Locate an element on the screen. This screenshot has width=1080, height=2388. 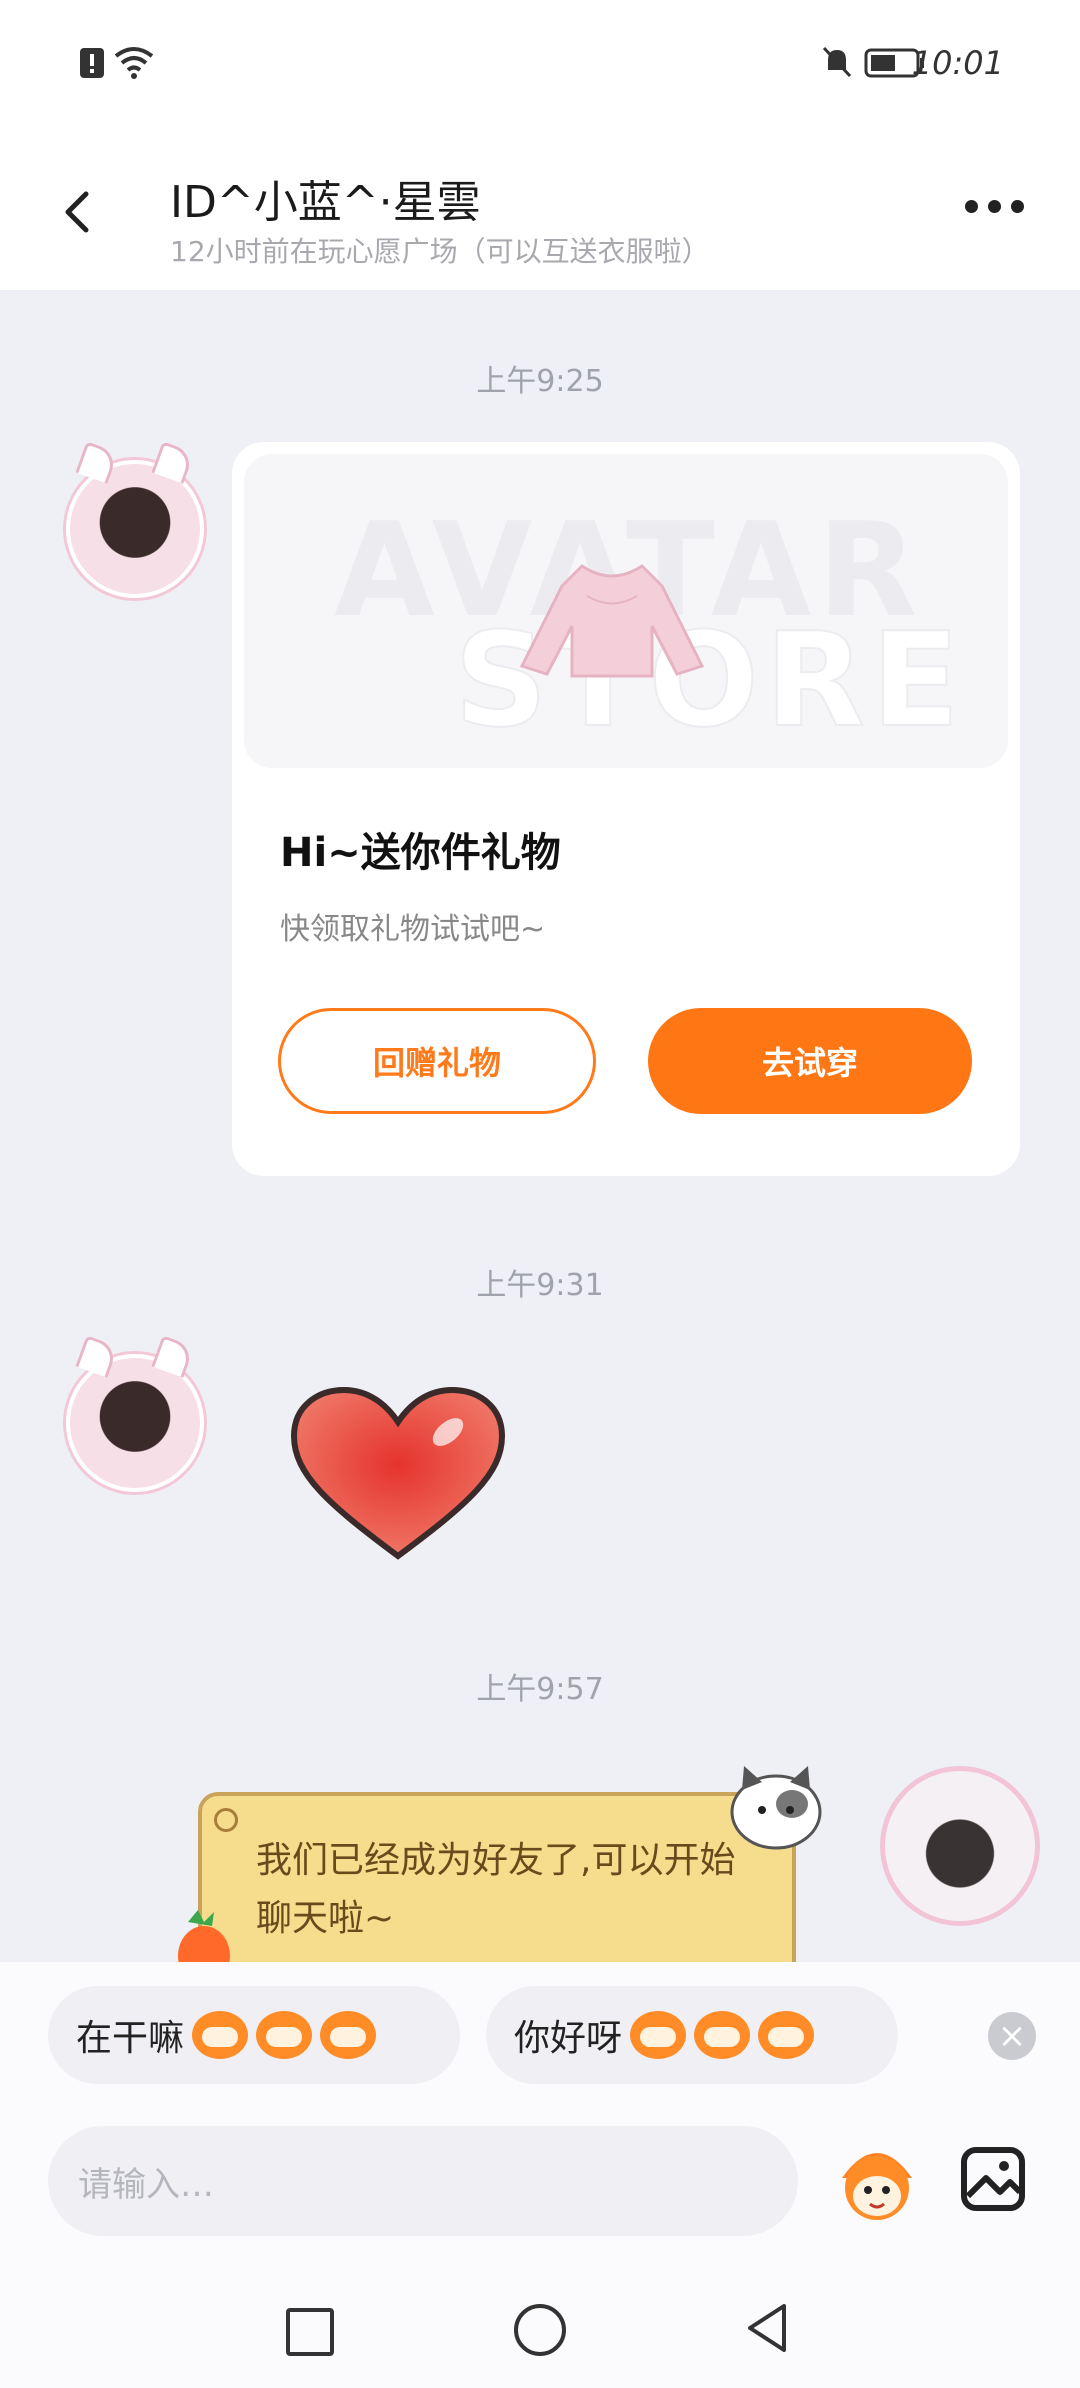
chat-header: ID^小蓝^·星雲 12小时前在玩心愿广场（可以互送衣服啦） is located at coordinates (540, 210).